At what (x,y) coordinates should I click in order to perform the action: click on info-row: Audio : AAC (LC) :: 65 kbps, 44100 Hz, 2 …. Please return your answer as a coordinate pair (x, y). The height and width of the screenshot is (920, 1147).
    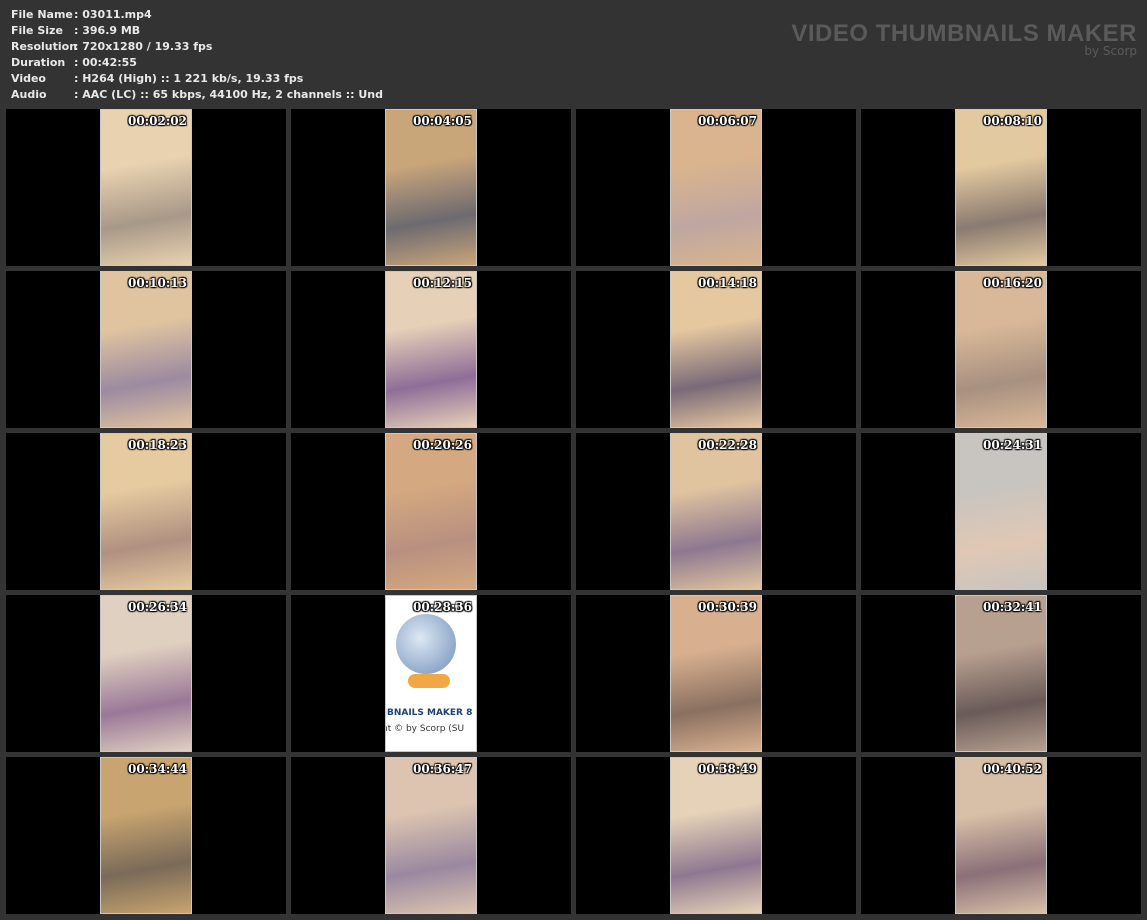
    Looking at the image, I should click on (197, 95).